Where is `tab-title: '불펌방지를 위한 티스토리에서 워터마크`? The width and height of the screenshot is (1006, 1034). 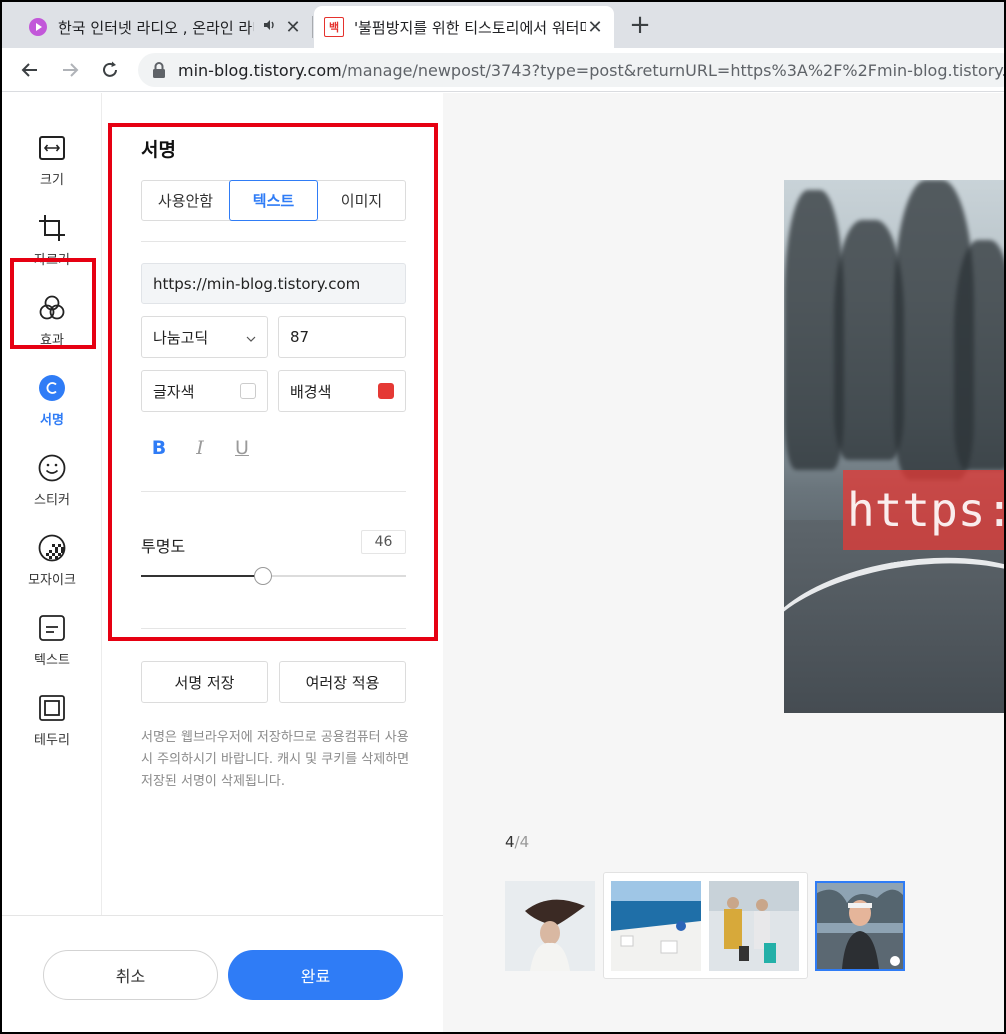 tab-title: '불펌방지를 위한 티스토리에서 워터마크 is located at coordinates (470, 27).